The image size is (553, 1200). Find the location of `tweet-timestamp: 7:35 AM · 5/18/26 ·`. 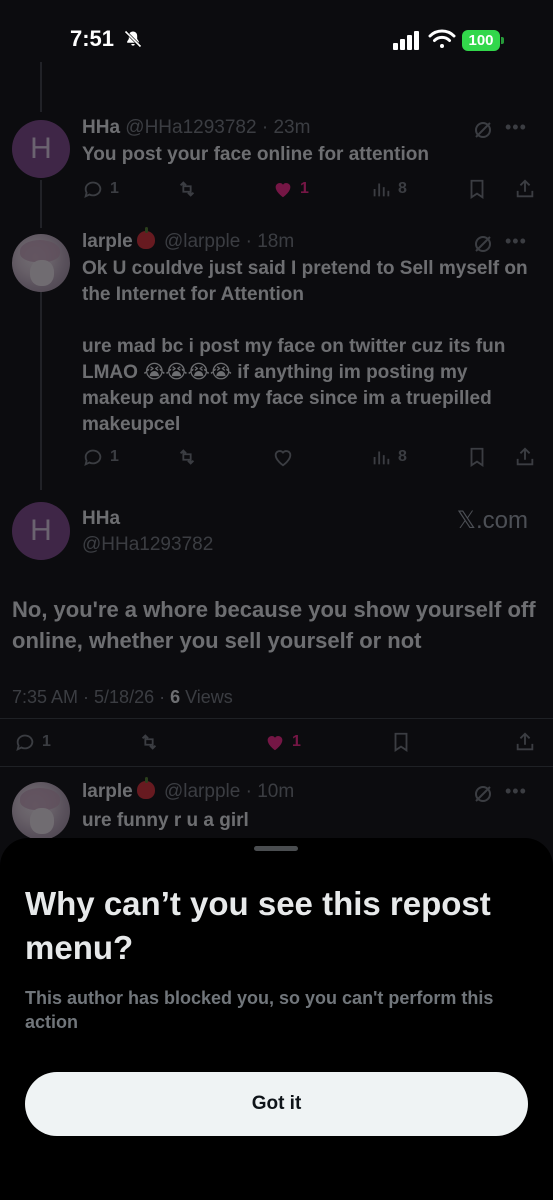

tweet-timestamp: 7:35 AM · 5/18/26 · is located at coordinates (91, 697).